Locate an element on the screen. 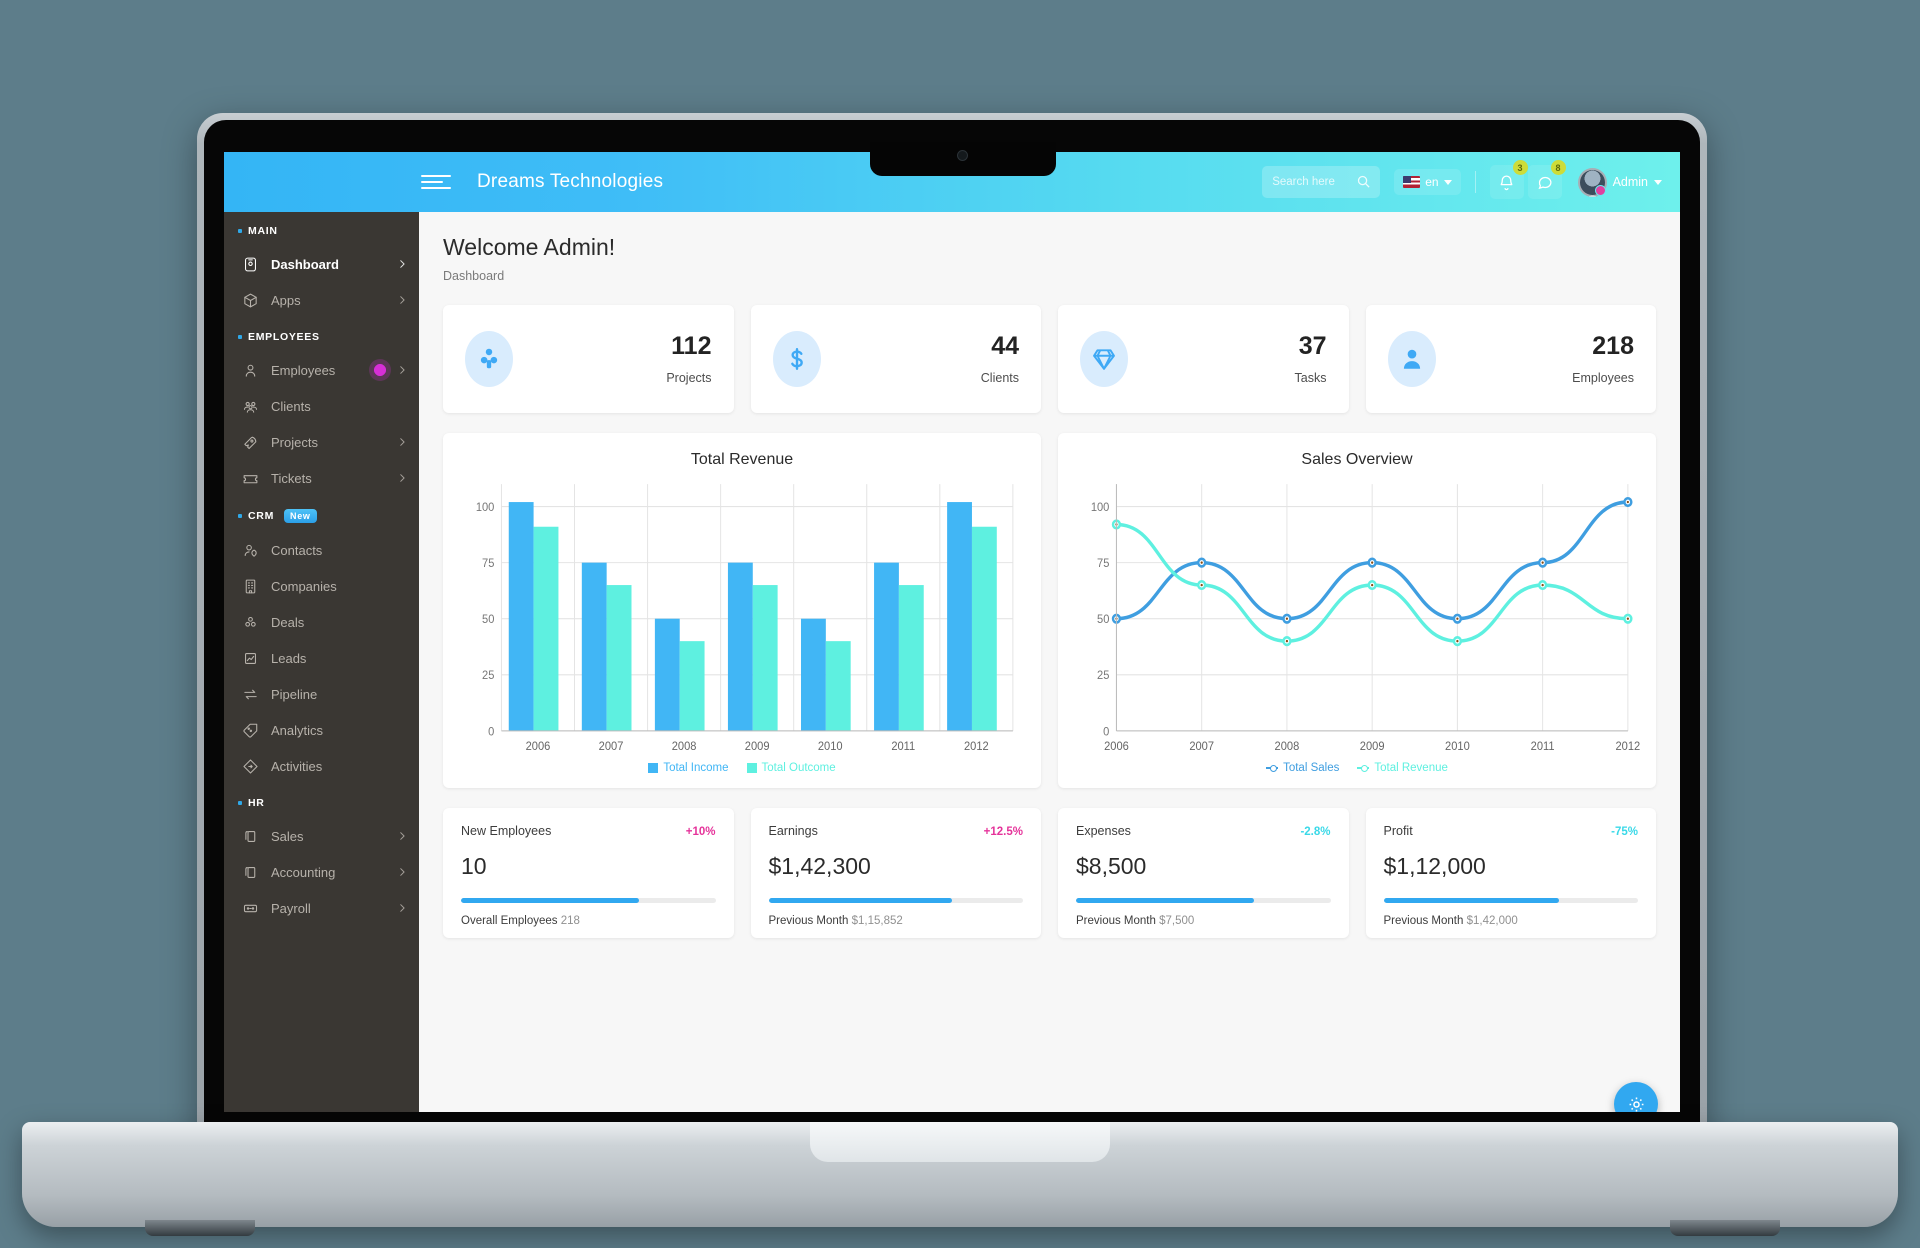  sidebar-item-accounting: Accounting is located at coordinates (321, 872).